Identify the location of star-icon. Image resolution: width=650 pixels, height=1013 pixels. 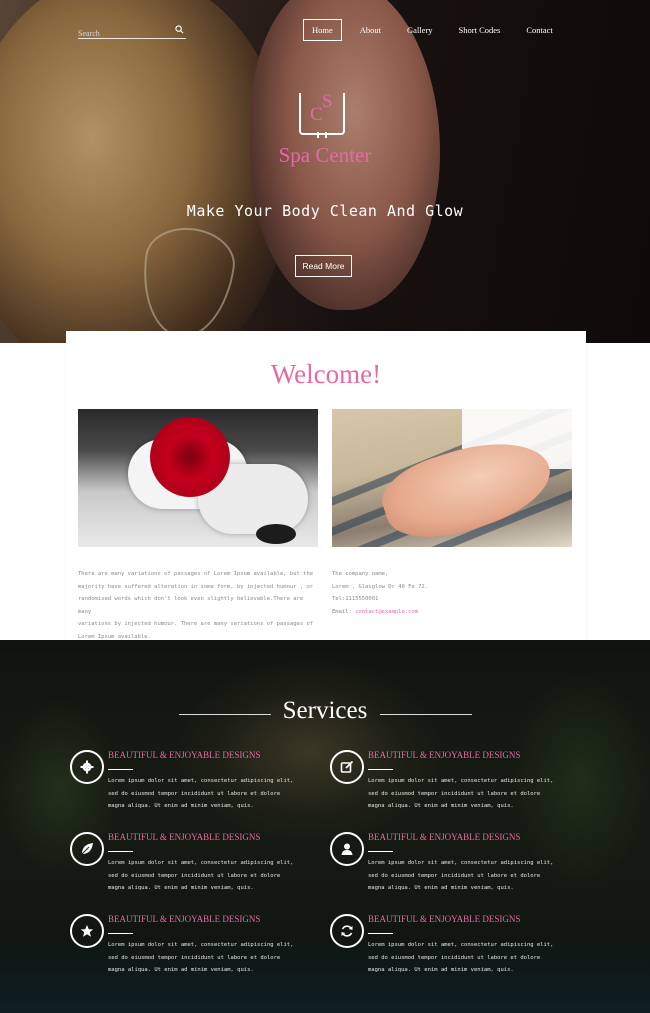
(87, 931).